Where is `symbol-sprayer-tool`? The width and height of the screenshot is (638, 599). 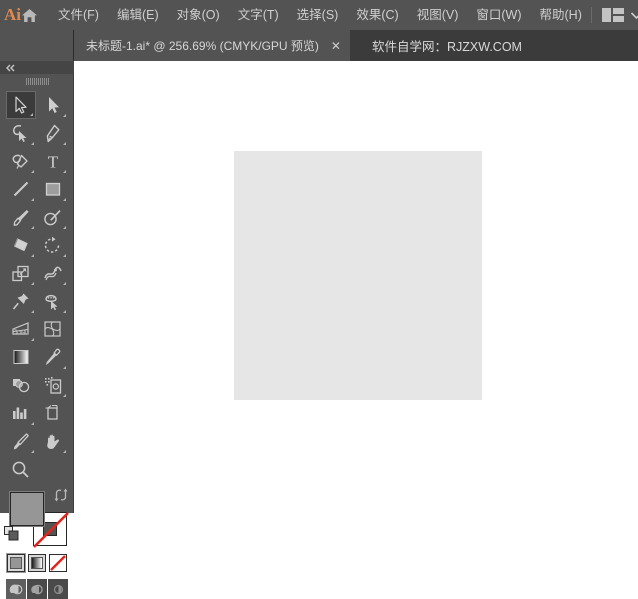
symbol-sprayer-tool is located at coordinates (53, 385).